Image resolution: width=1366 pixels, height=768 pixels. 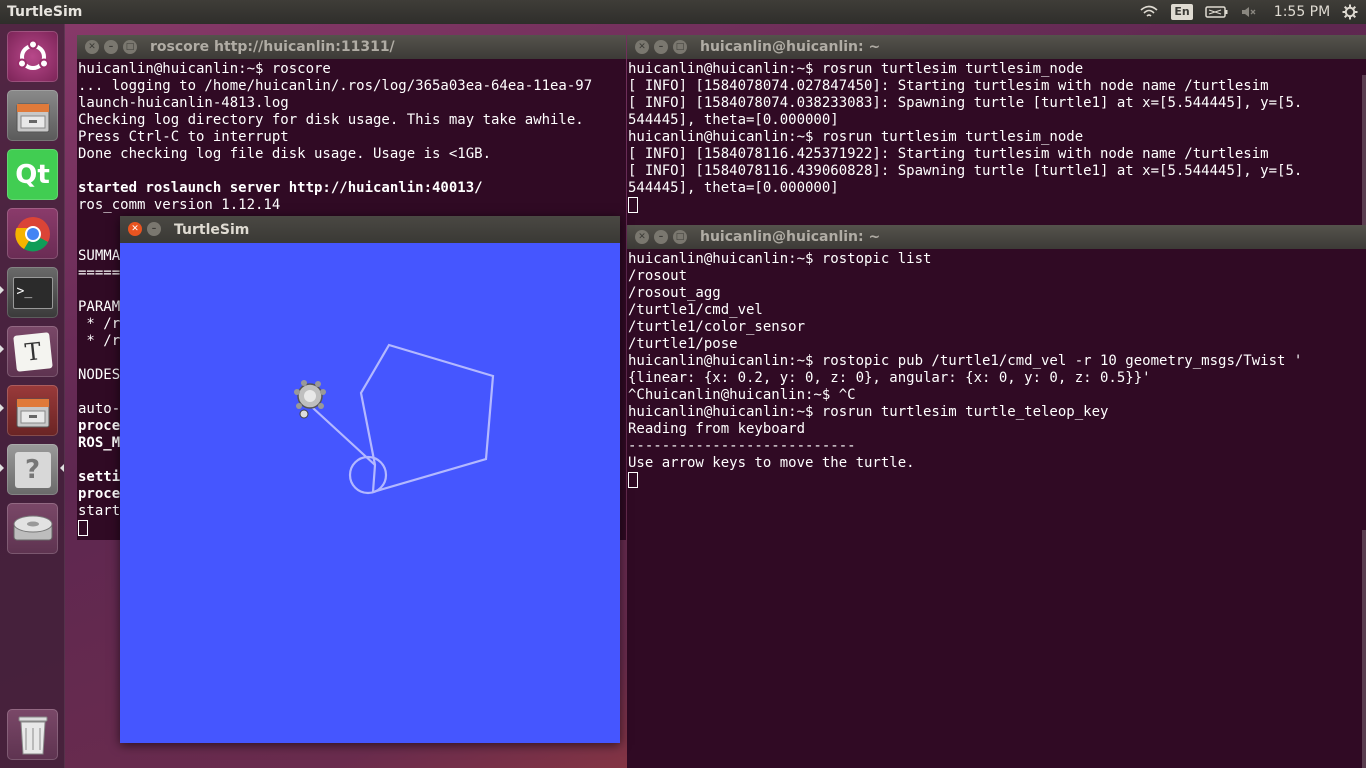 I want to click on active-indicator, so click(x=62, y=468).